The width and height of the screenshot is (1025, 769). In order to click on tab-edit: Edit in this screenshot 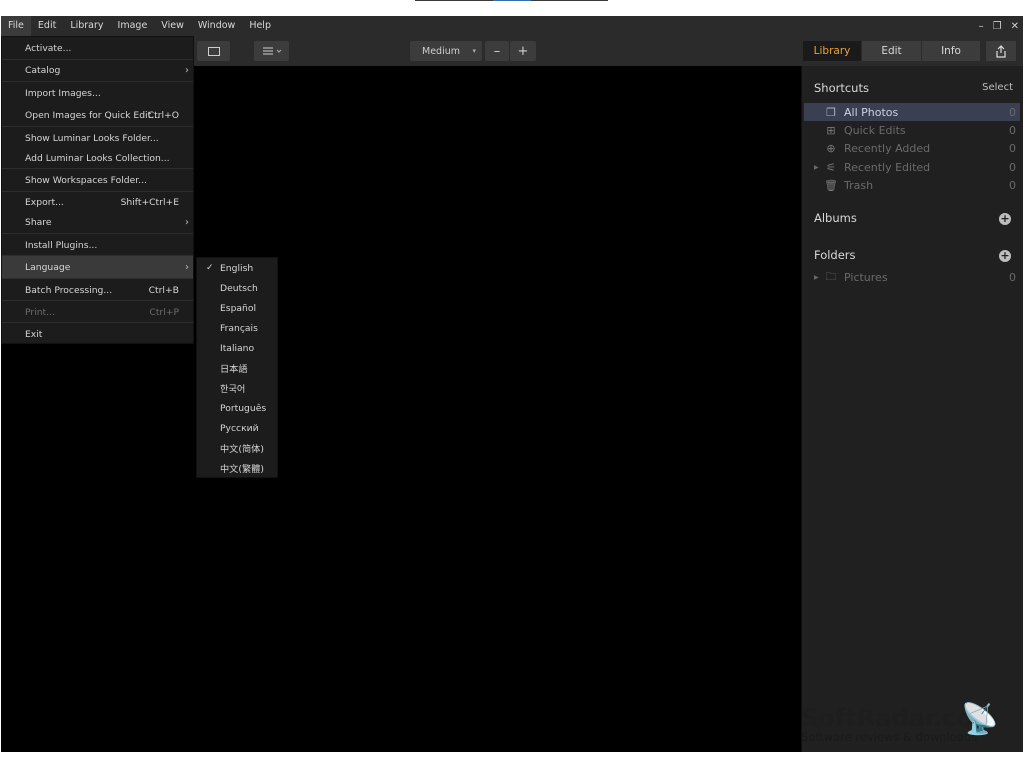, I will do `click(891, 51)`.